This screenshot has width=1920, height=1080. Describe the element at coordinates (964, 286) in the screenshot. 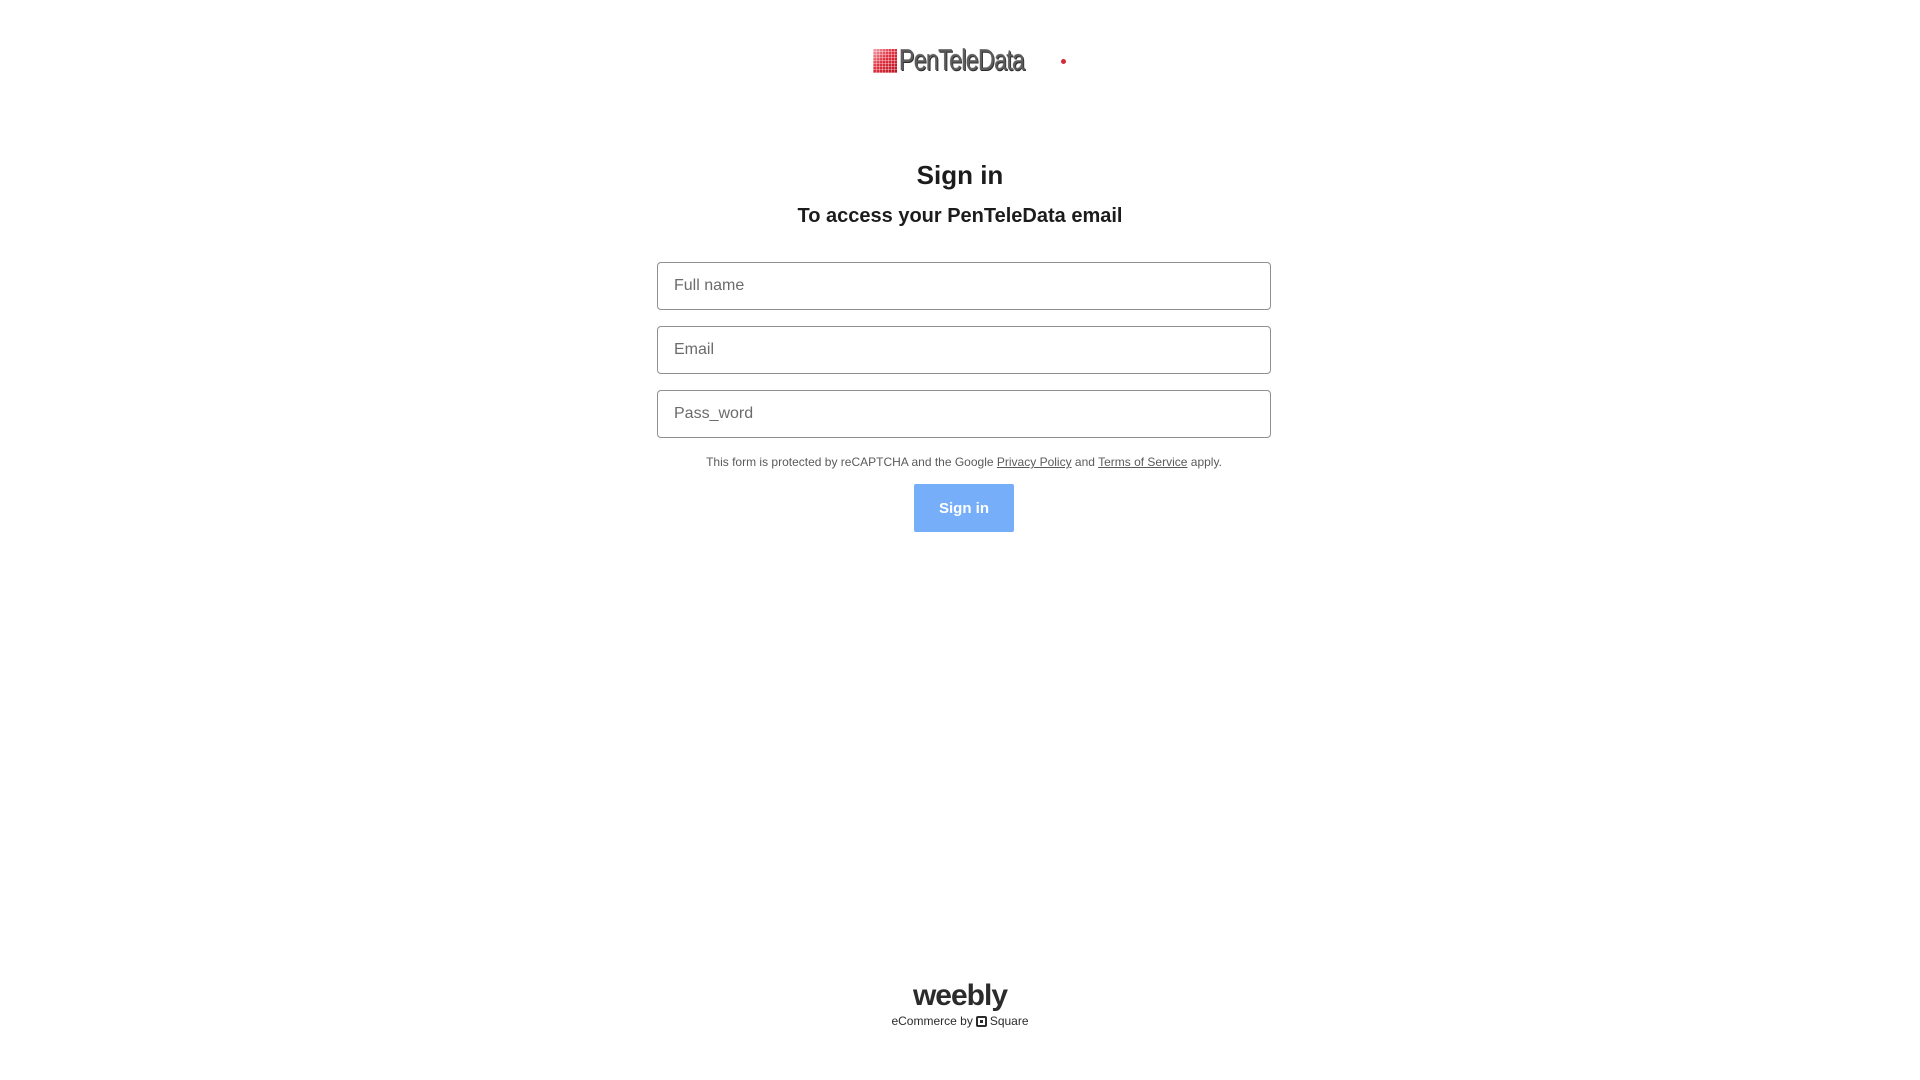

I see `full-name-input` at that location.